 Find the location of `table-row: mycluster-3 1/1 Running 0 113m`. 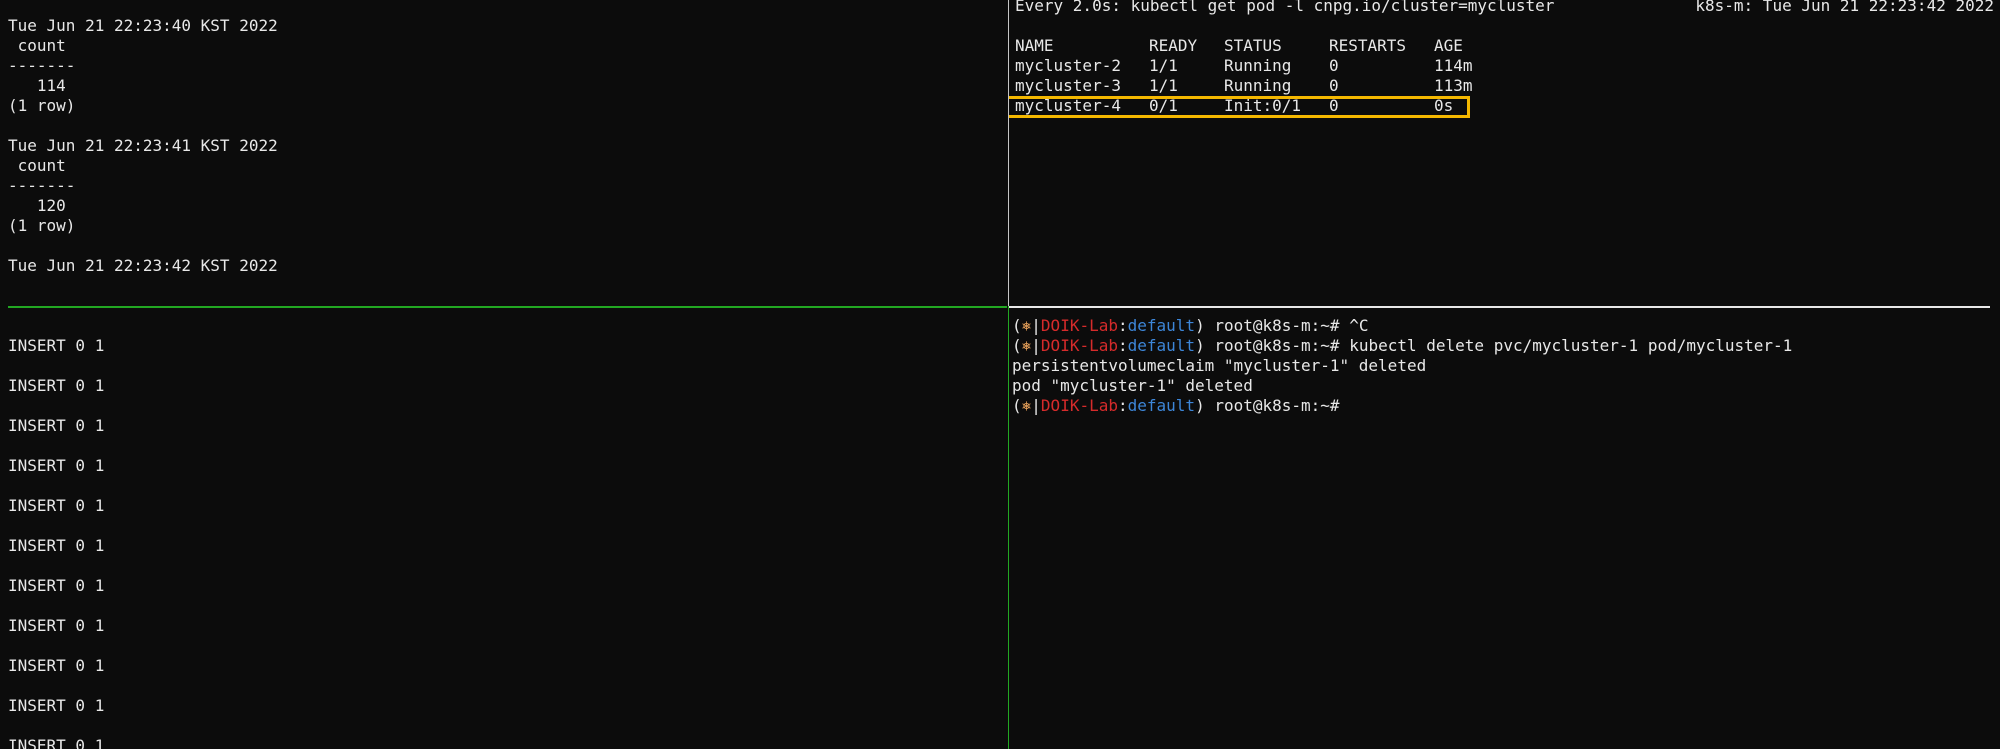

table-row: mycluster-3 1/1 Running 0 113m is located at coordinates (1242, 86).